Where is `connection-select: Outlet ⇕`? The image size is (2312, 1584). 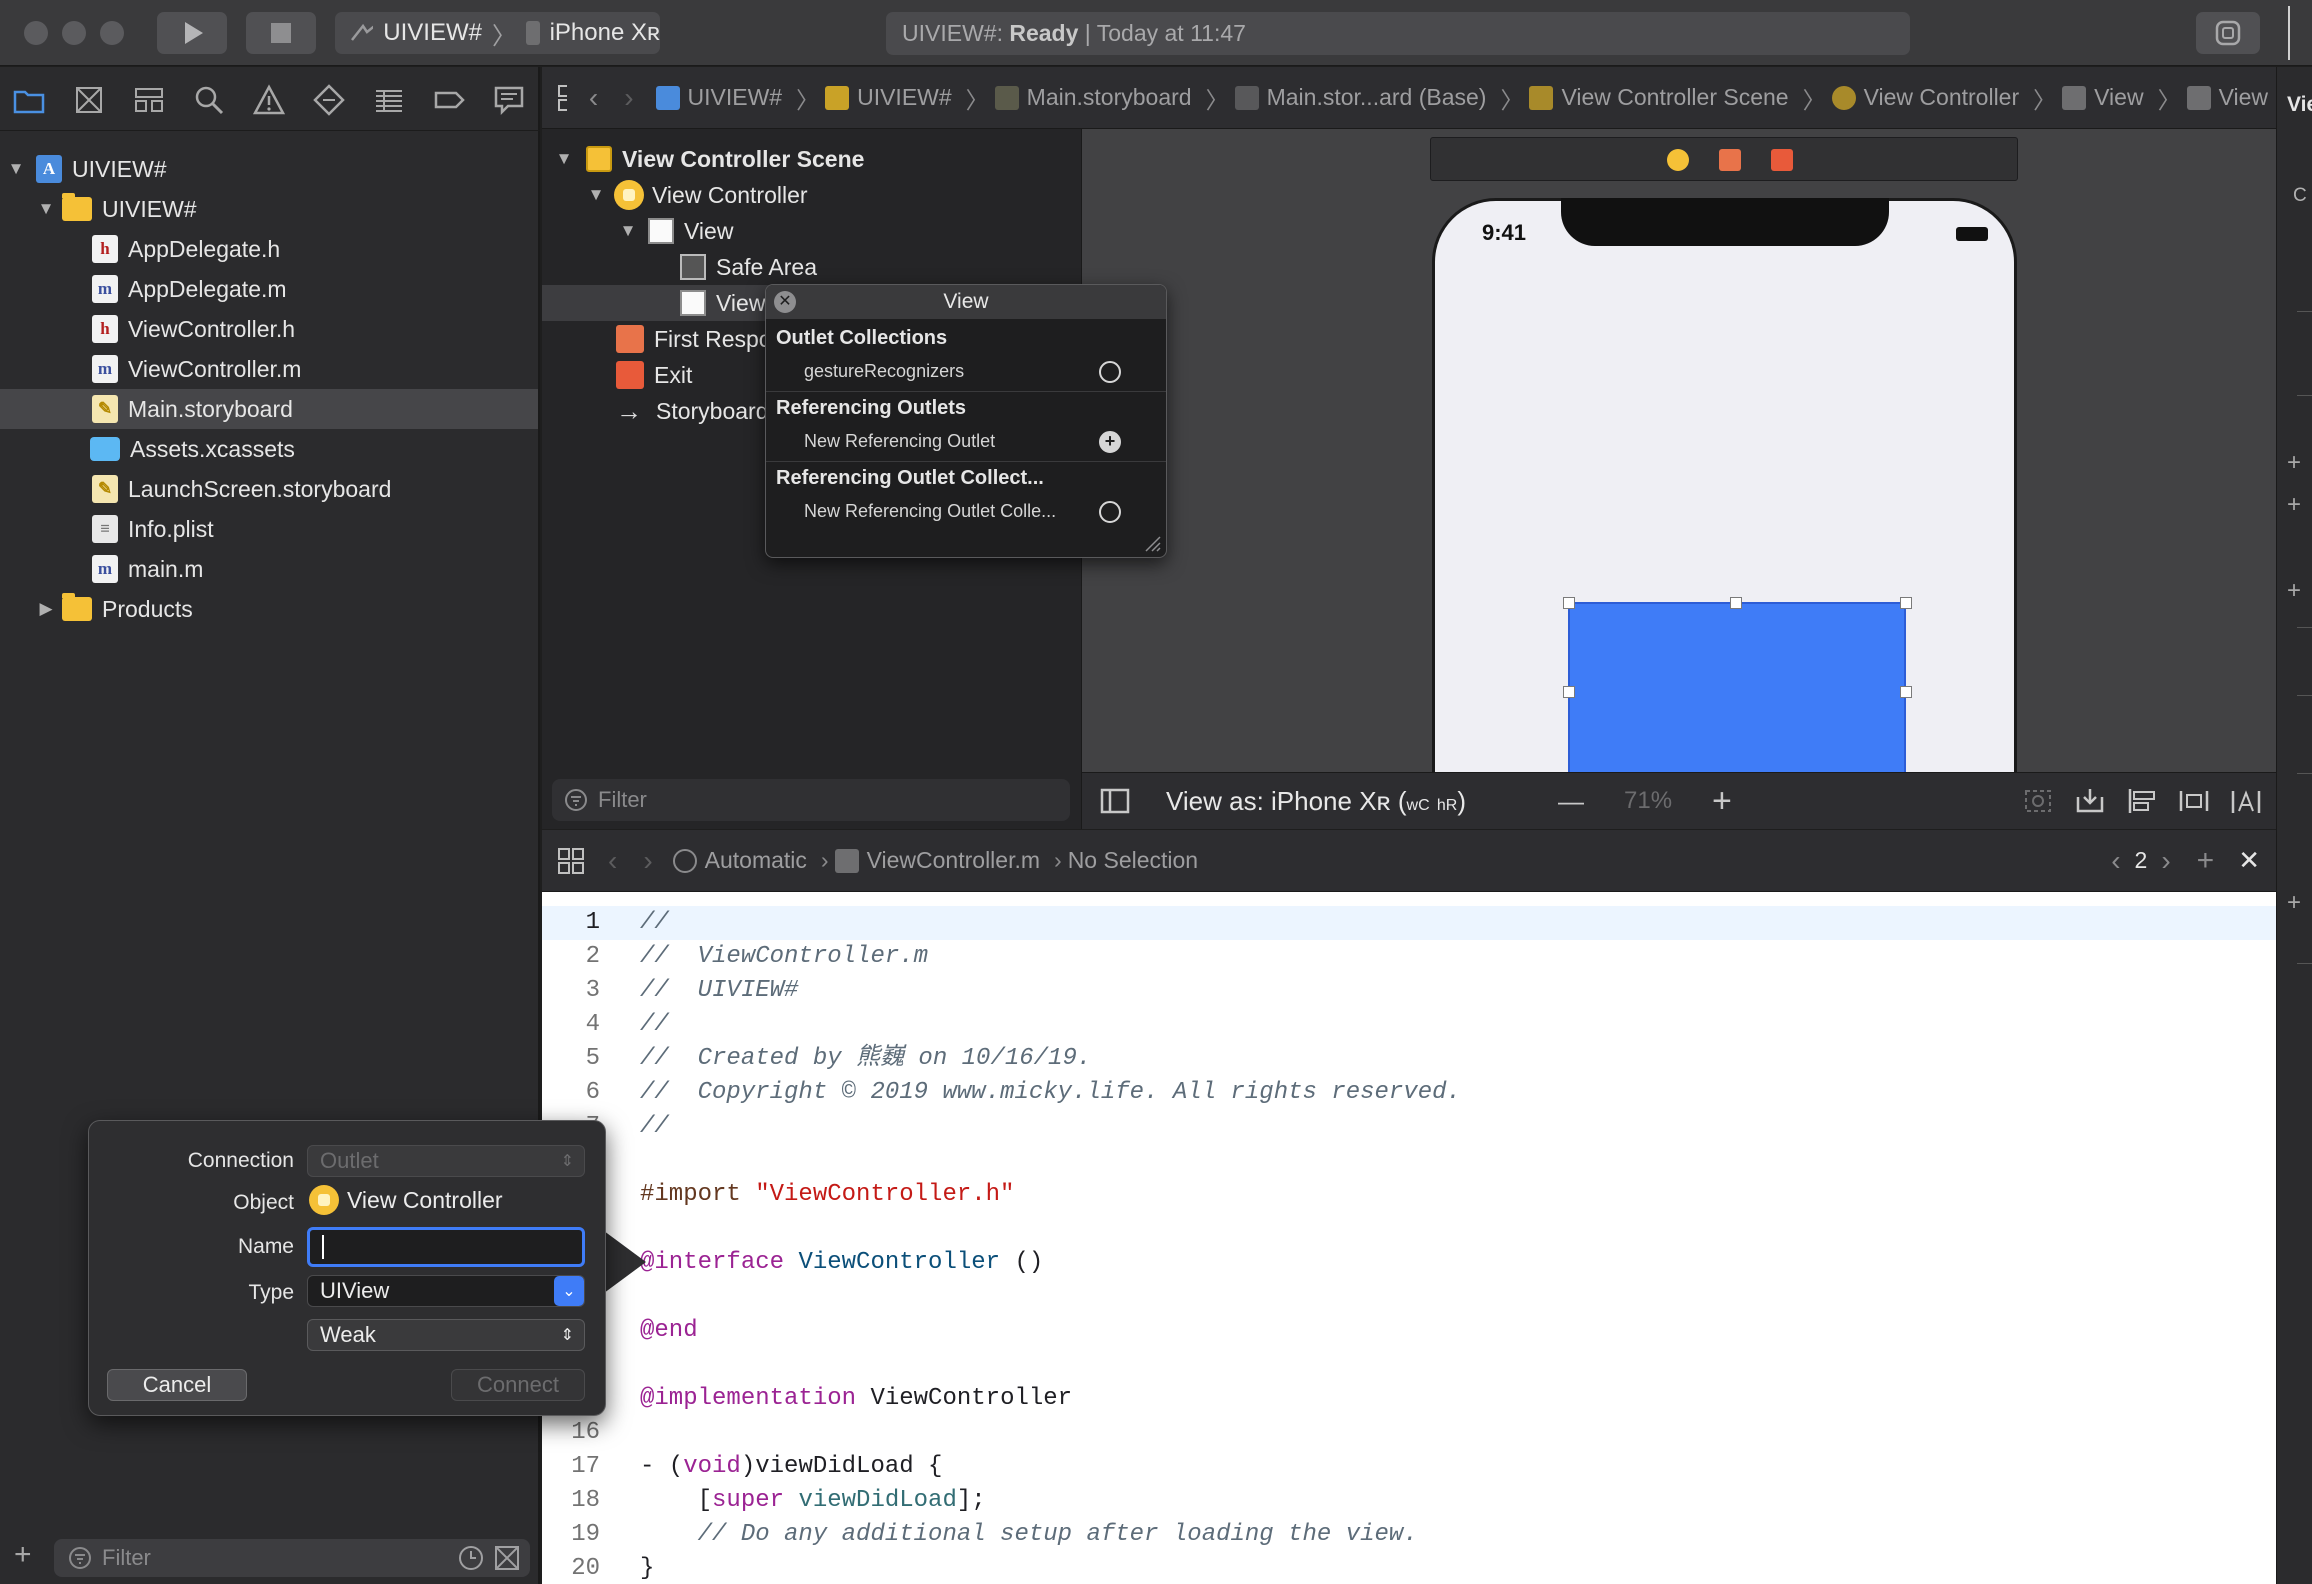
connection-select: Outlet ⇕ is located at coordinates (446, 1161).